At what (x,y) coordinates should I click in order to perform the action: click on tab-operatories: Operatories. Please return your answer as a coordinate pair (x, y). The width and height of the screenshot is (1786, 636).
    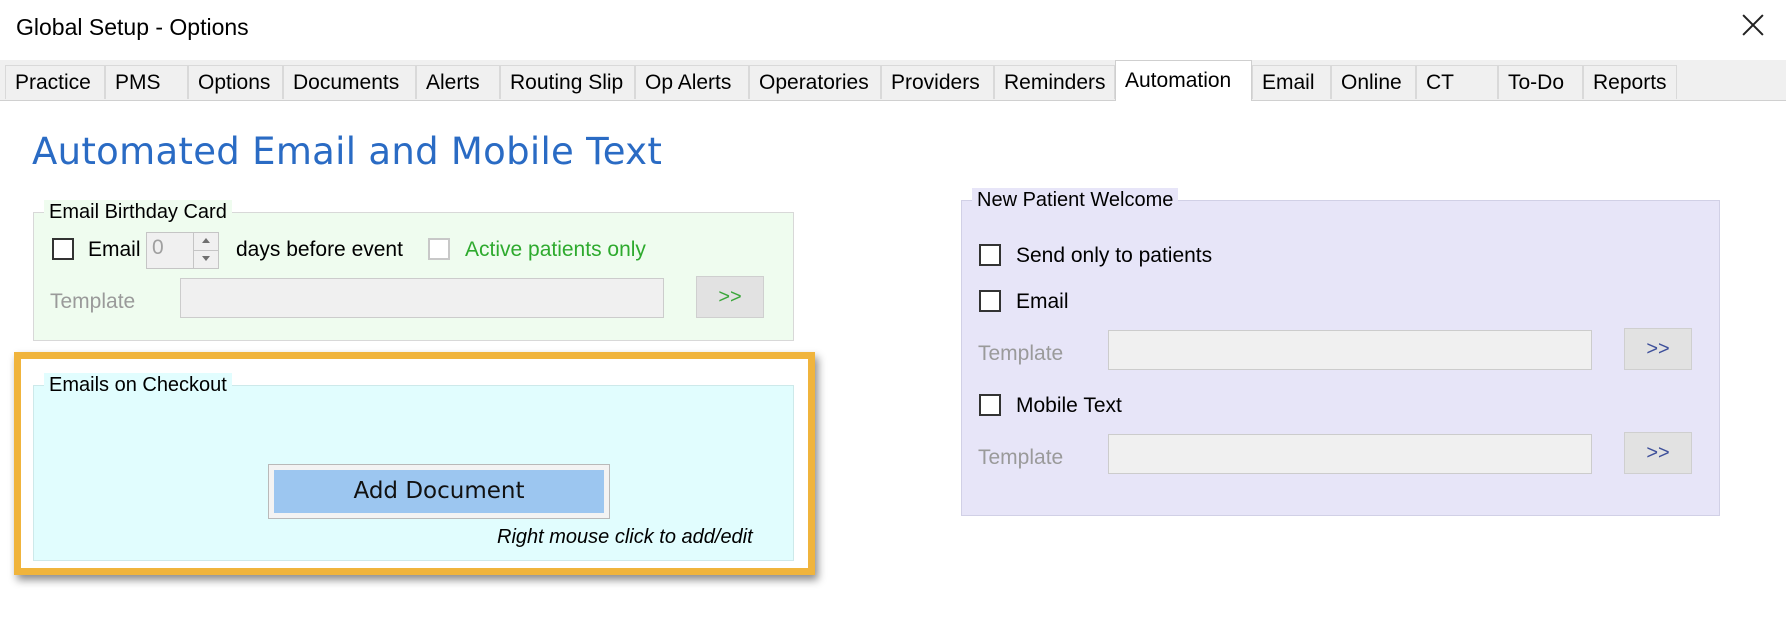
    Looking at the image, I should click on (815, 82).